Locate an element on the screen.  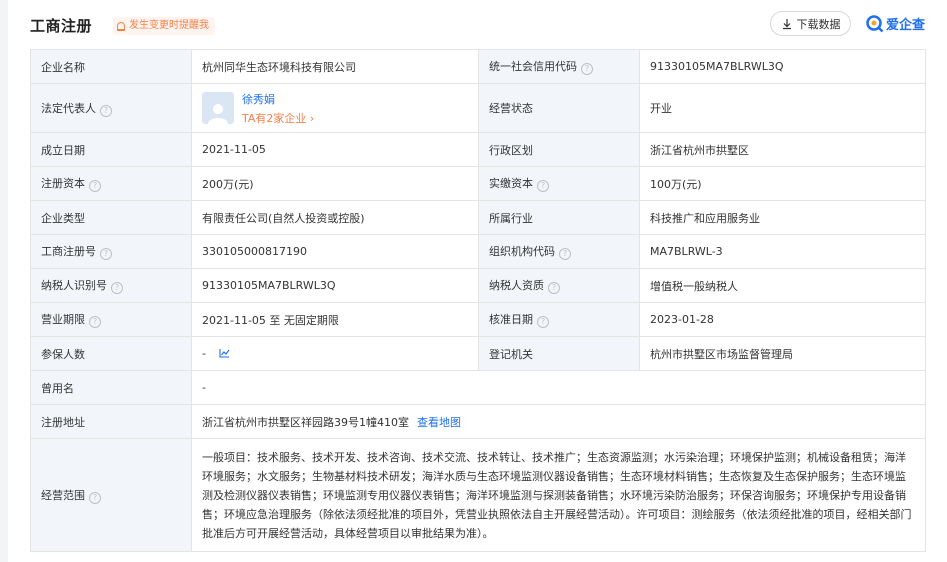
type-label: 企业类型 is located at coordinates (111, 217).